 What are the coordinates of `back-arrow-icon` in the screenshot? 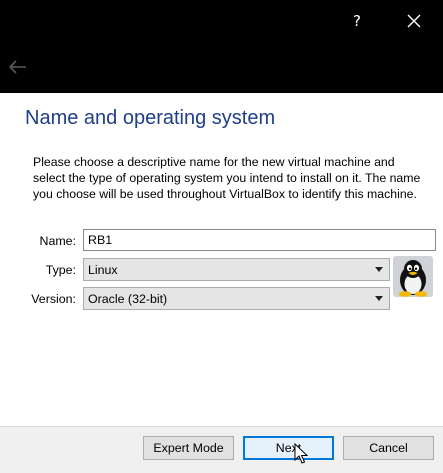 It's located at (17, 67).